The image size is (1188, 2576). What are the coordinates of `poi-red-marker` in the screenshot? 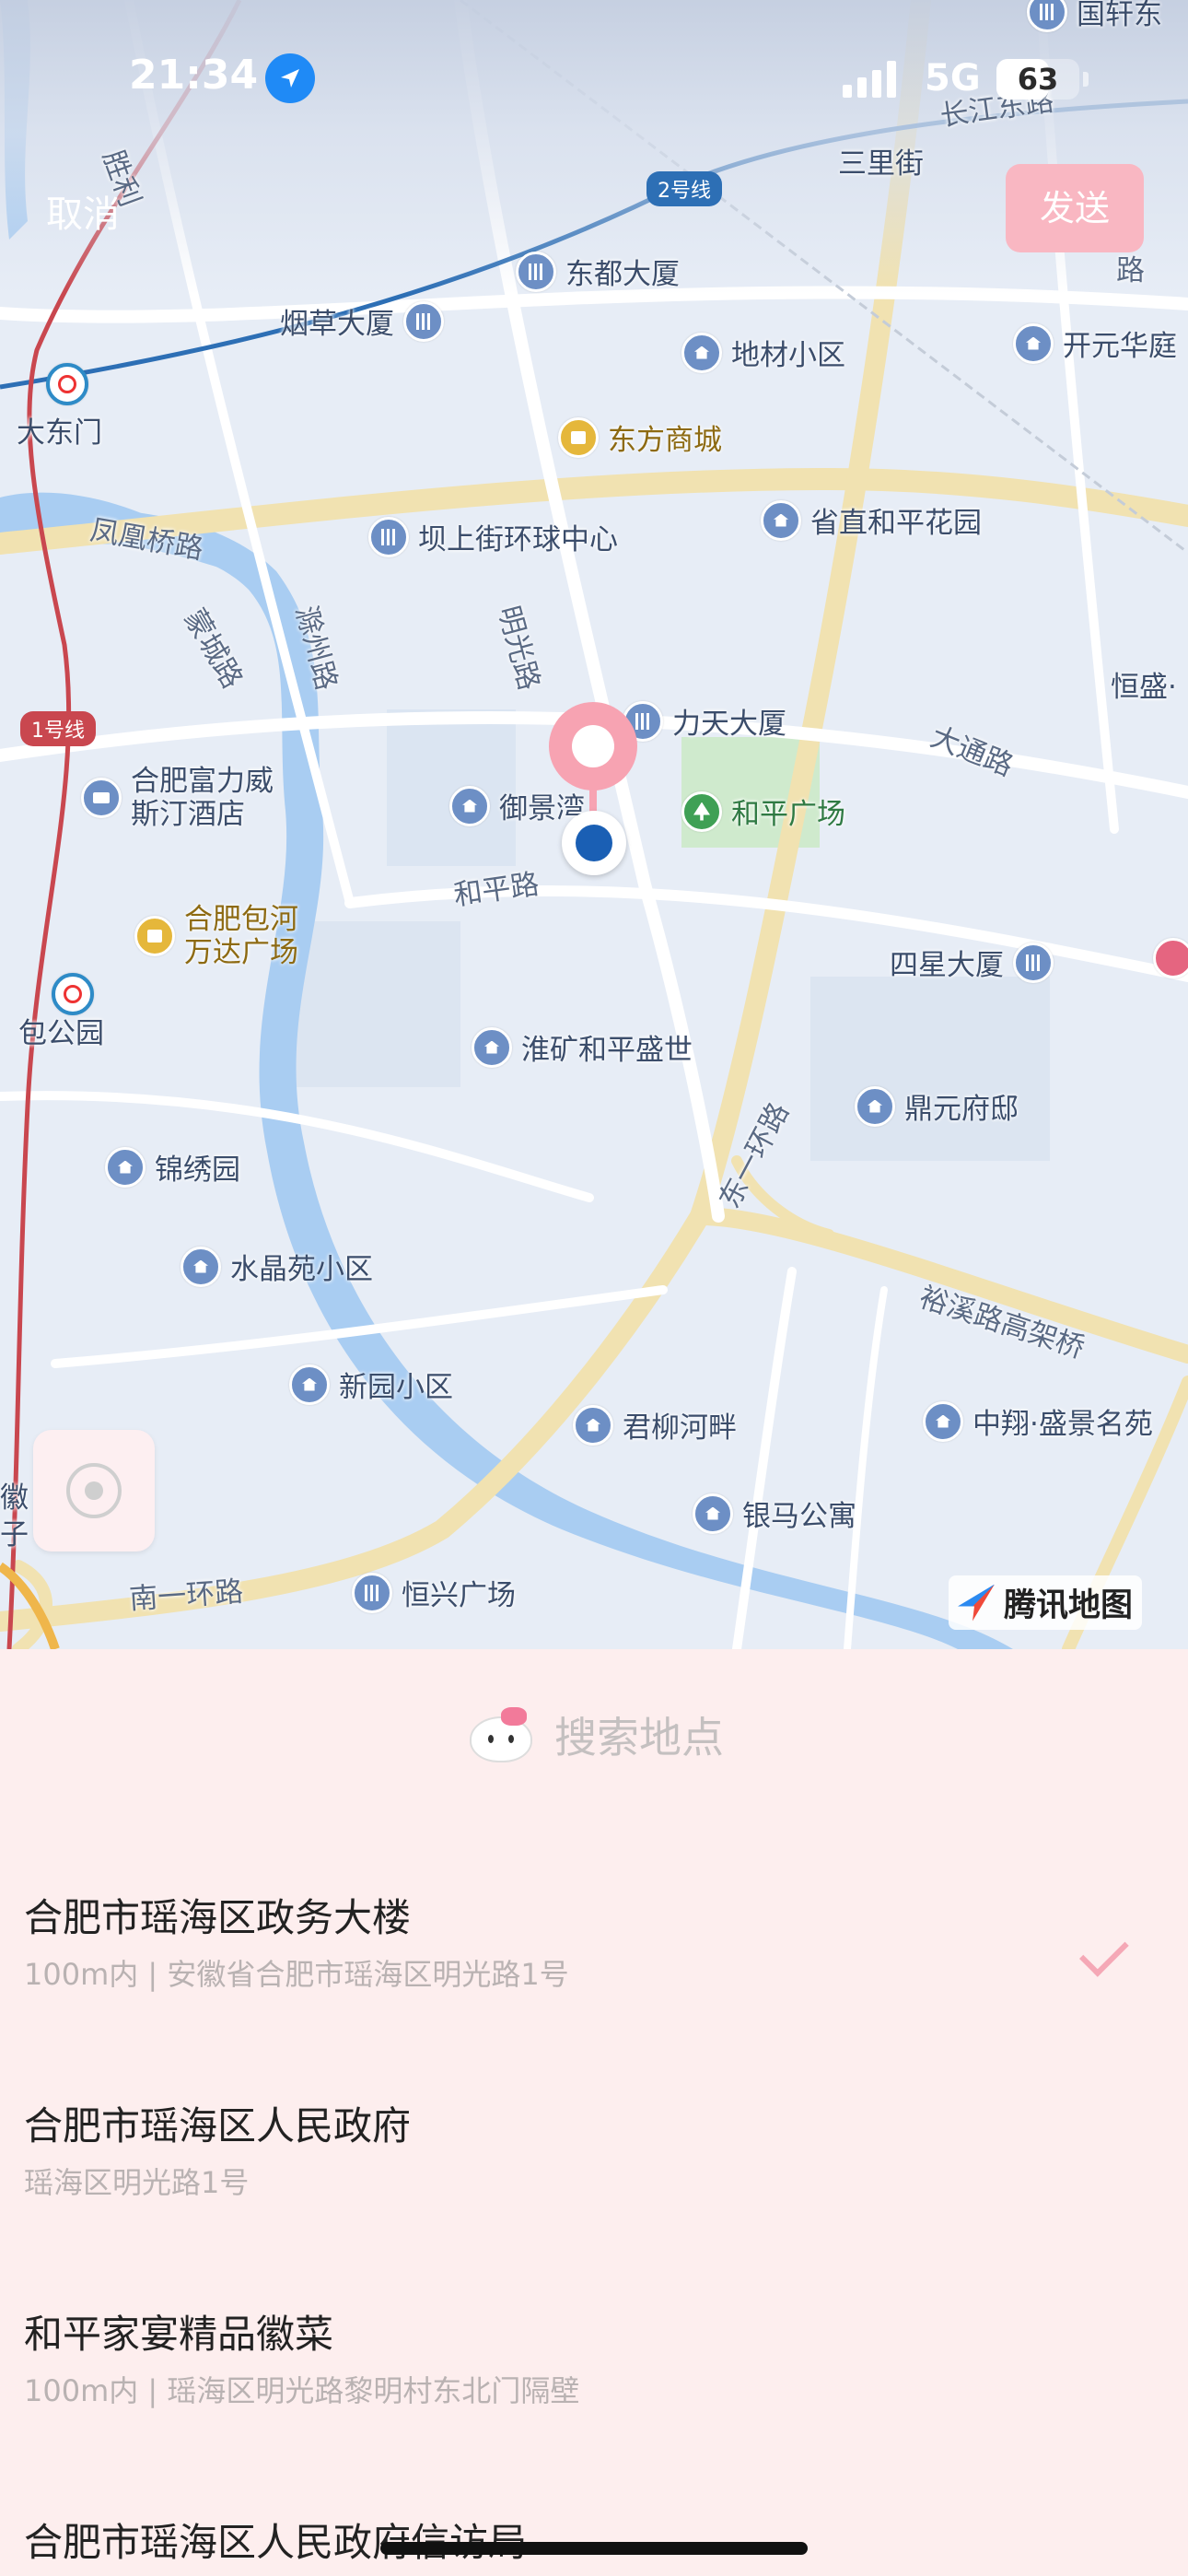 It's located at (1170, 958).